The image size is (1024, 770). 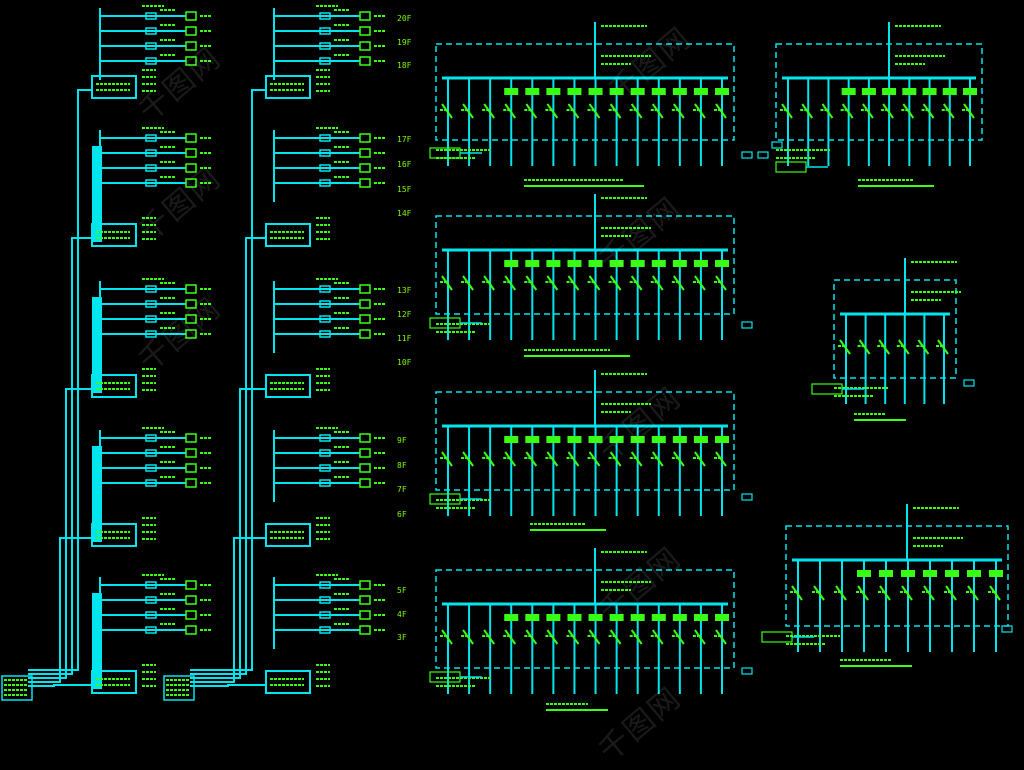 I want to click on floor-label: 14F, so click(x=404, y=213).